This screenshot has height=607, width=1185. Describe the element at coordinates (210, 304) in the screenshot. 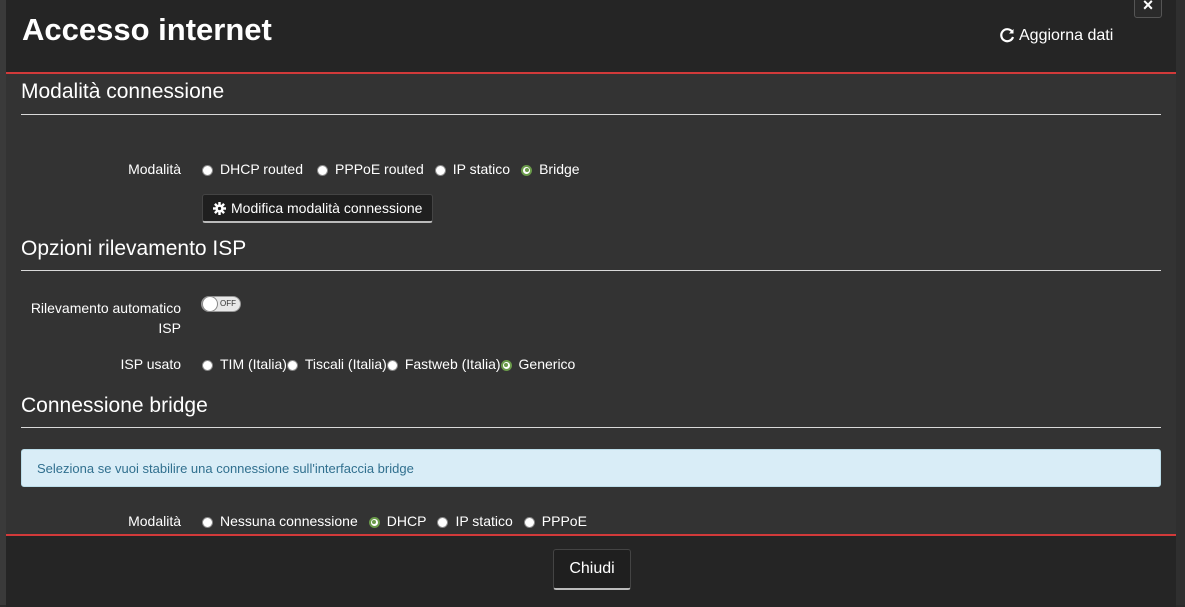

I see `toggle-knob` at that location.